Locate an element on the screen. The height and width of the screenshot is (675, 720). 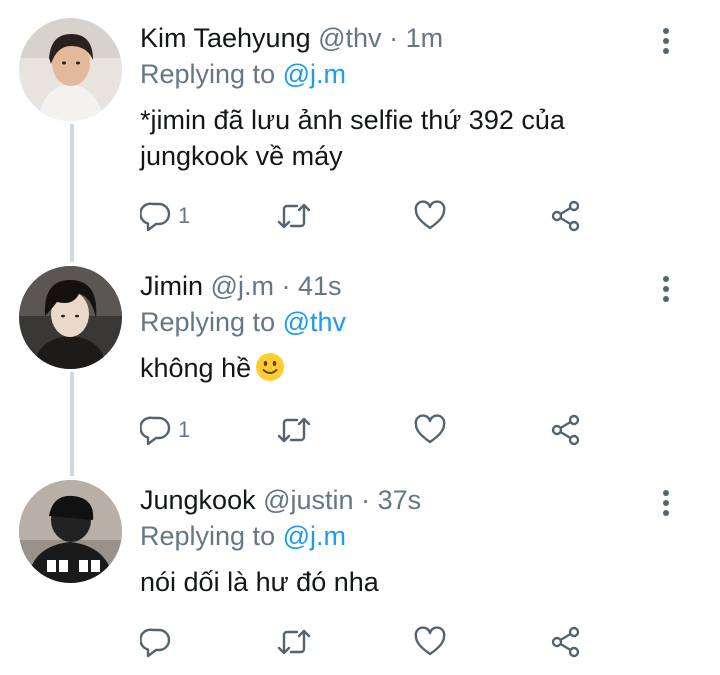
tweet-header: Jungkook @justin · 37s is located at coordinates (280, 500).